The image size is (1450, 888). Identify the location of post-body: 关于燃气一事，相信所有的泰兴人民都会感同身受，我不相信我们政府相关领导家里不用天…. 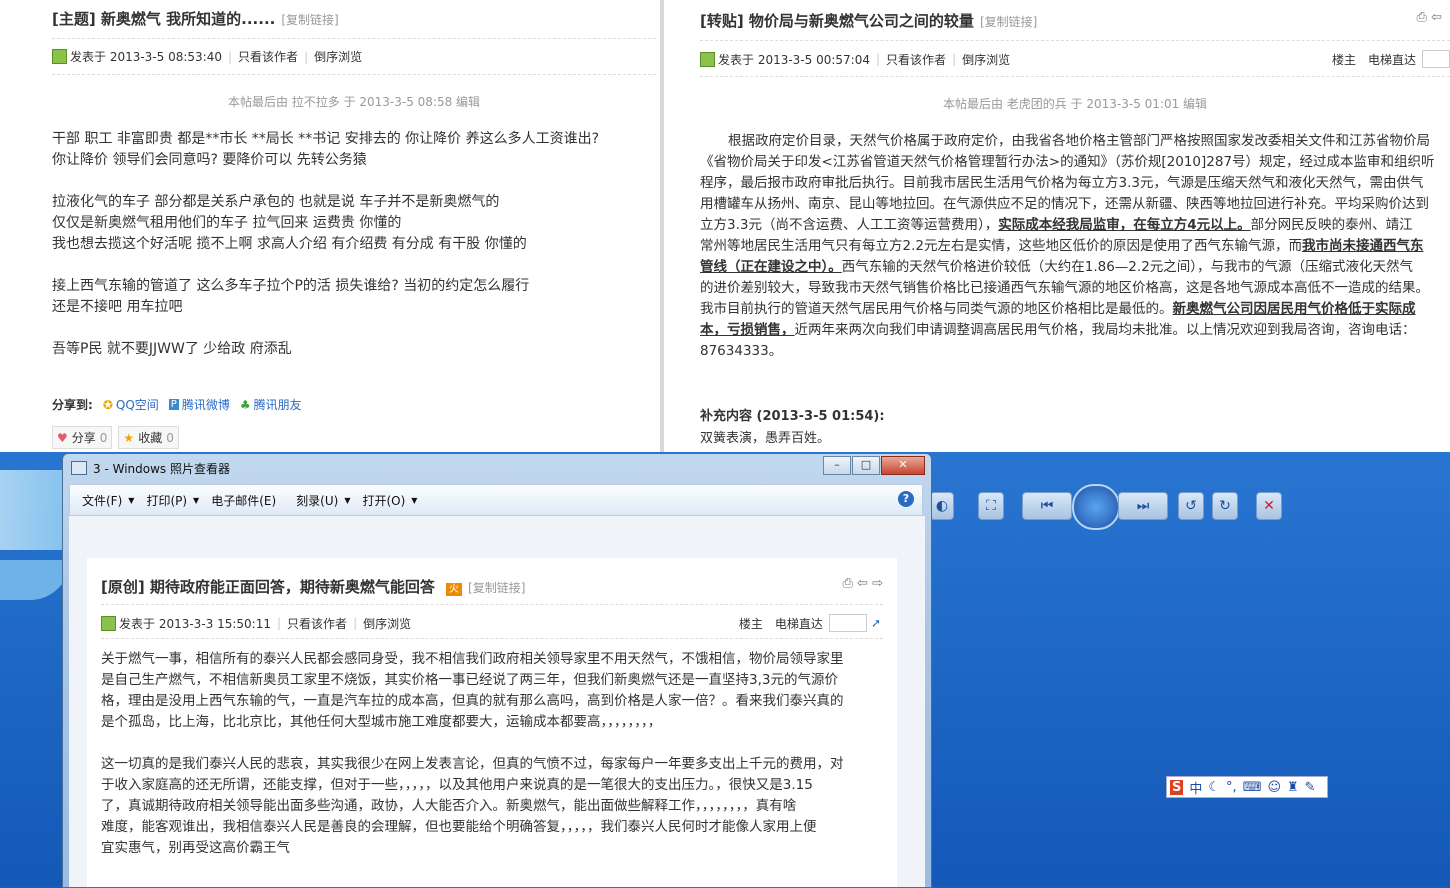
(472, 753).